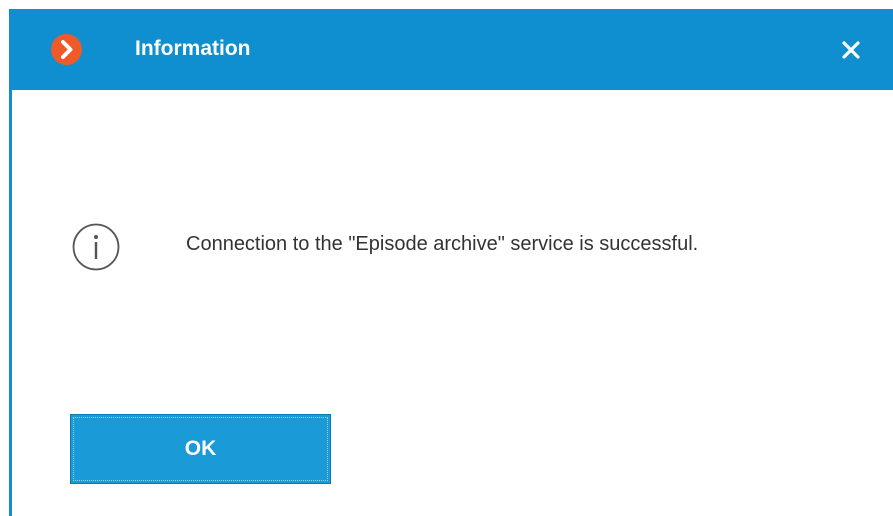 The height and width of the screenshot is (516, 893). I want to click on close-button, so click(851, 50).